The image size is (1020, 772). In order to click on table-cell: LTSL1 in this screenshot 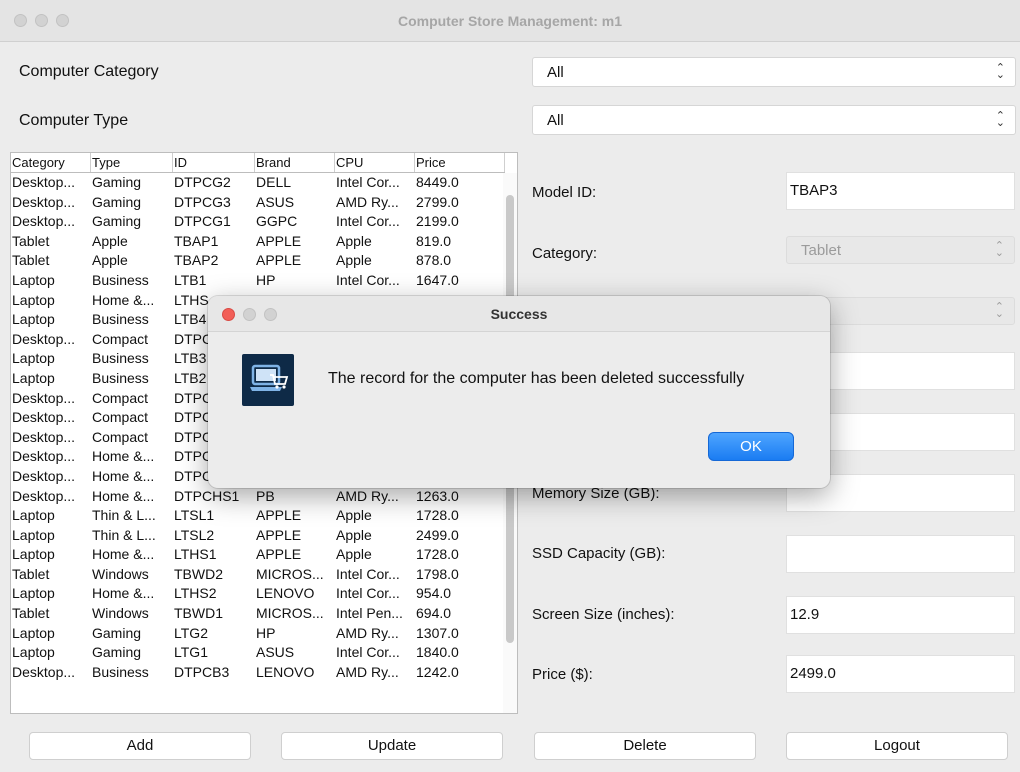, I will do `click(194, 515)`.